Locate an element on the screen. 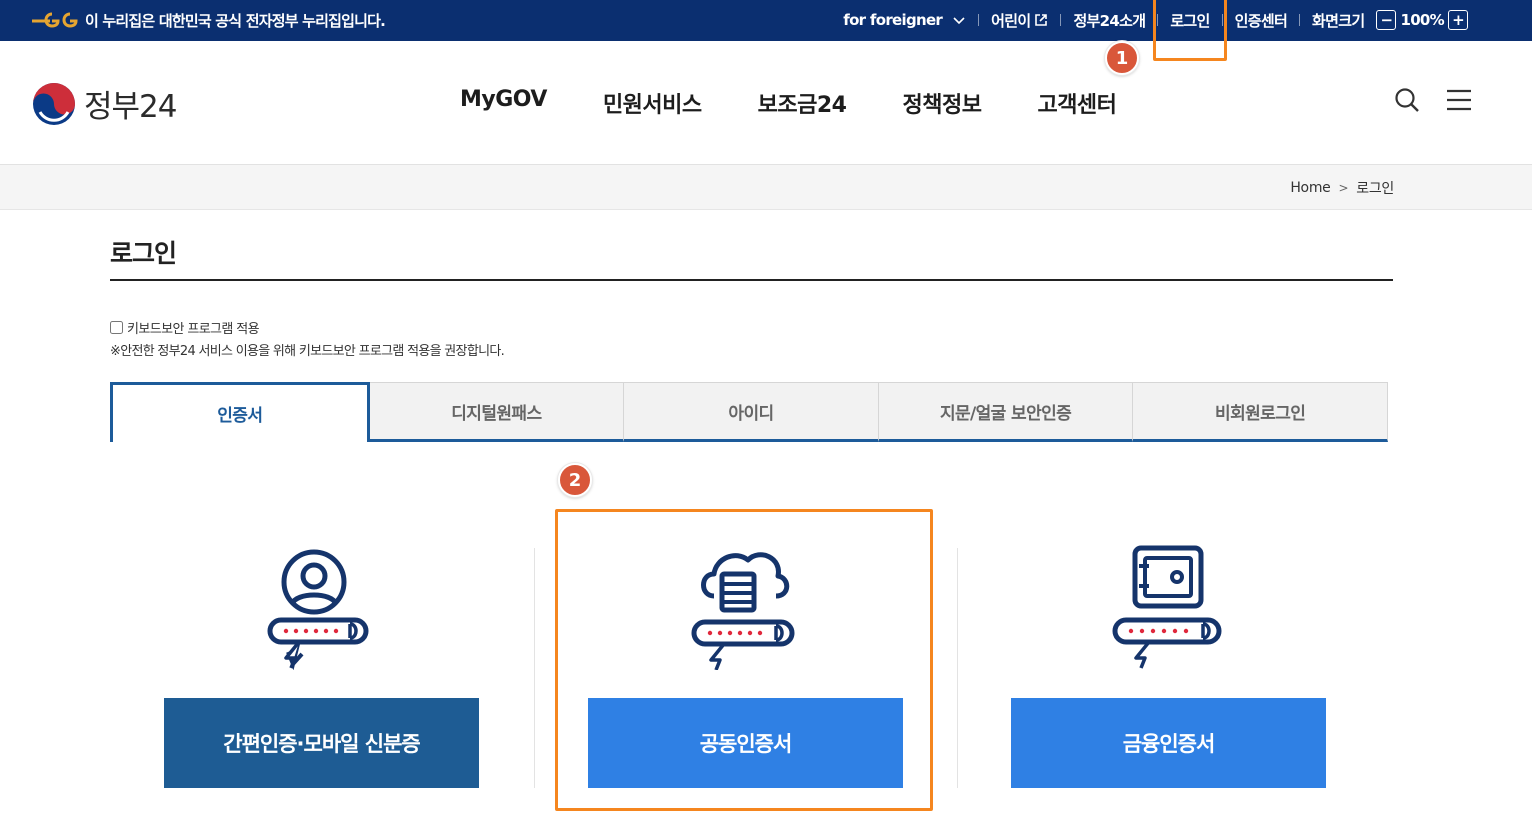  for-foreigner-dropdown: for foreigner is located at coordinates (904, 20).